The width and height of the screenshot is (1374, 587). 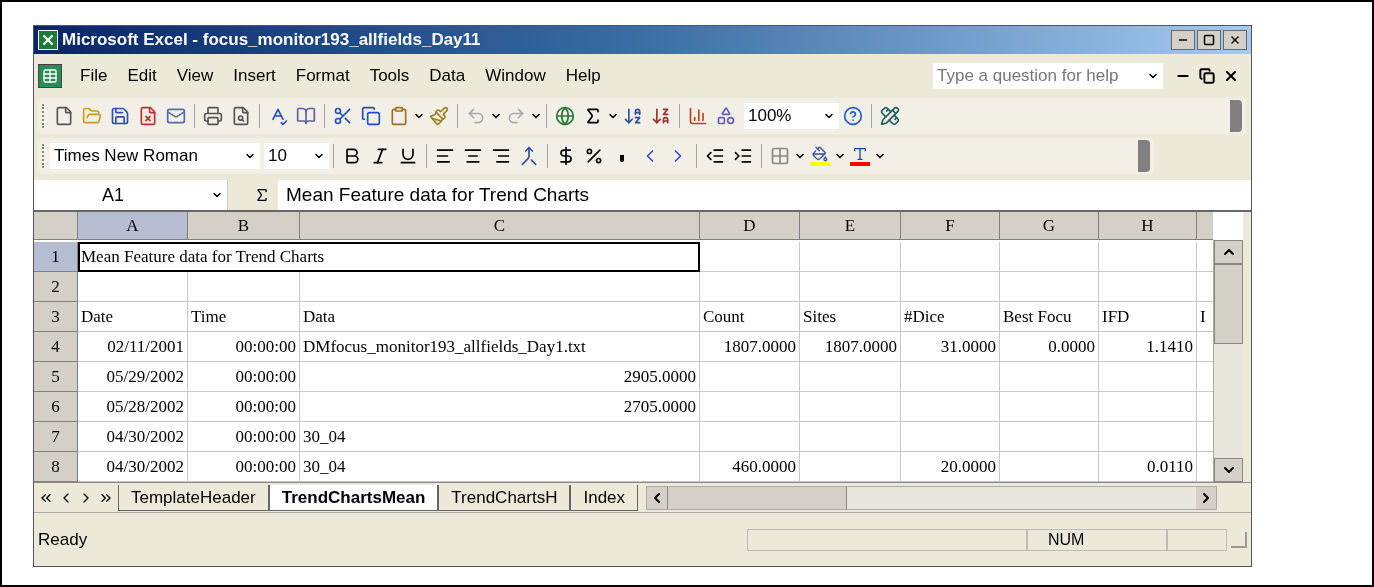 I want to click on table-cell: 31.0000, so click(x=950, y=347).